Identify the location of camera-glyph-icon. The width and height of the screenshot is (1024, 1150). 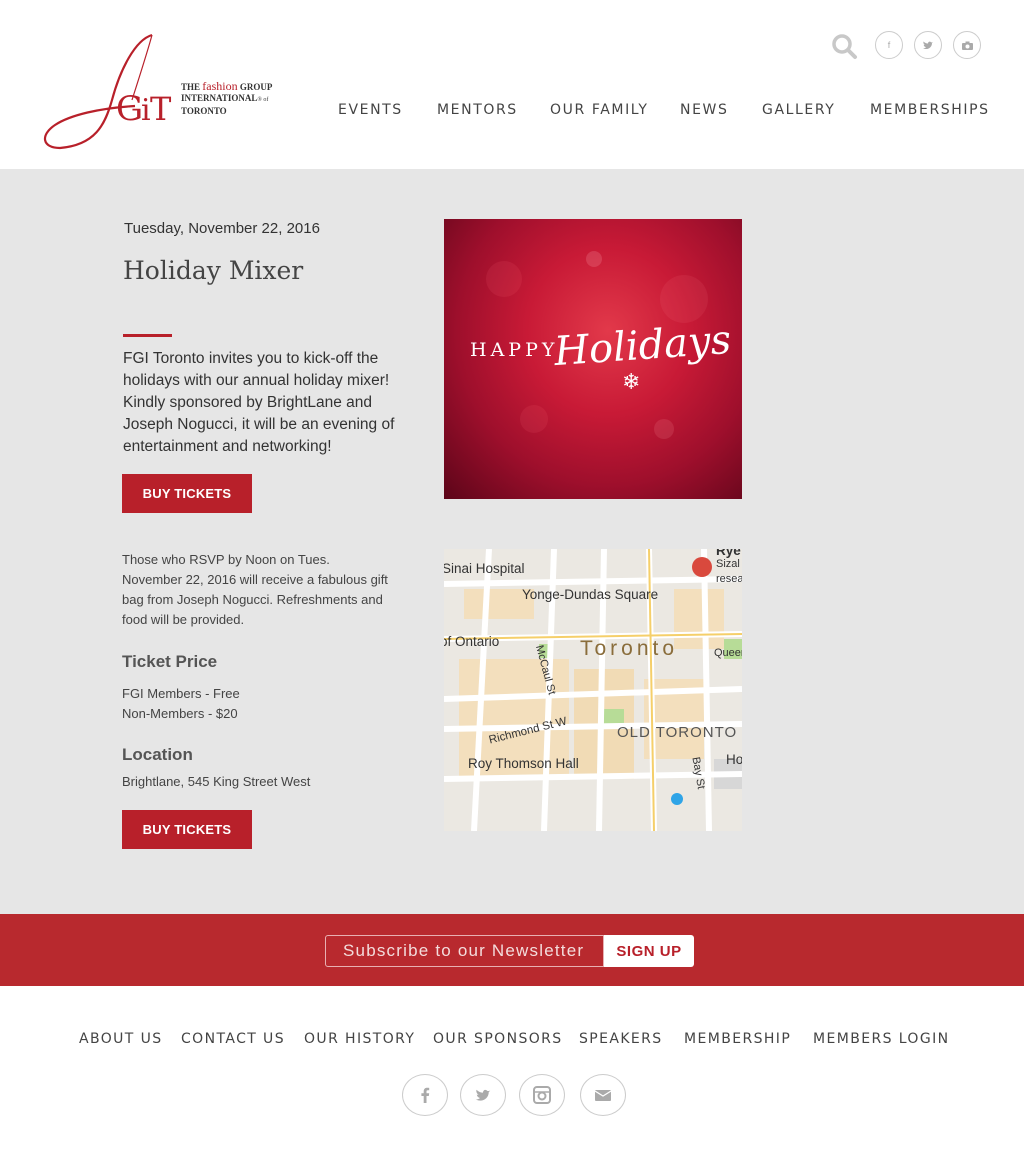
(967, 45).